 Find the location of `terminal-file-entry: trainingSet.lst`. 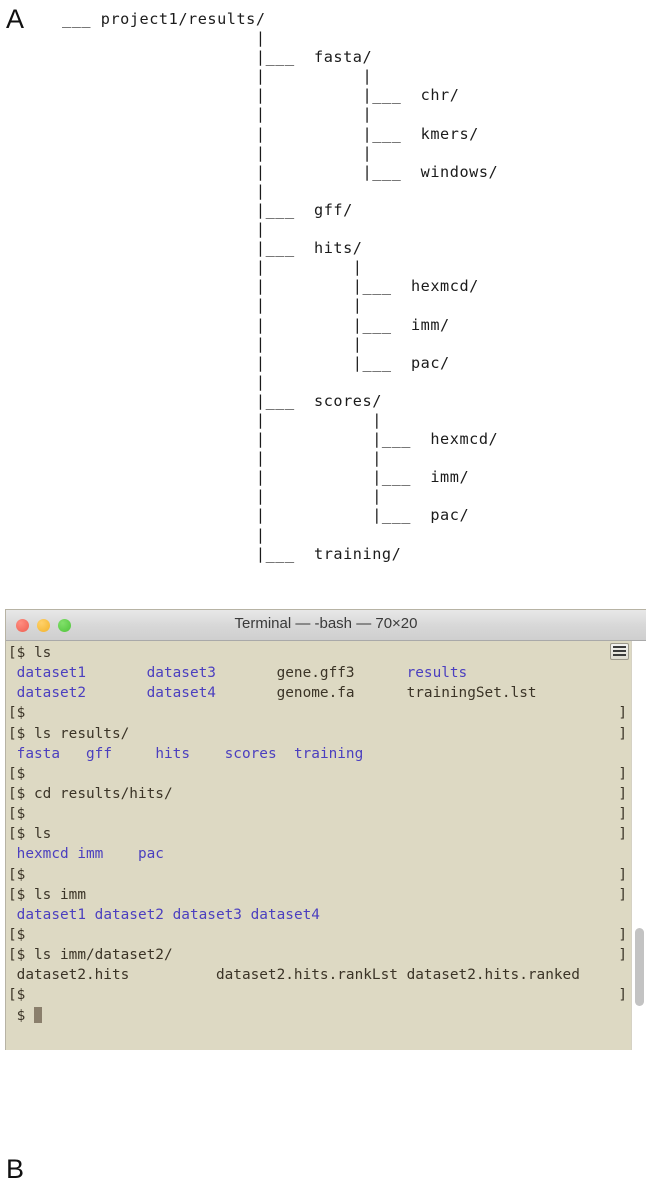

terminal-file-entry: trainingSet.lst is located at coordinates (471, 693).